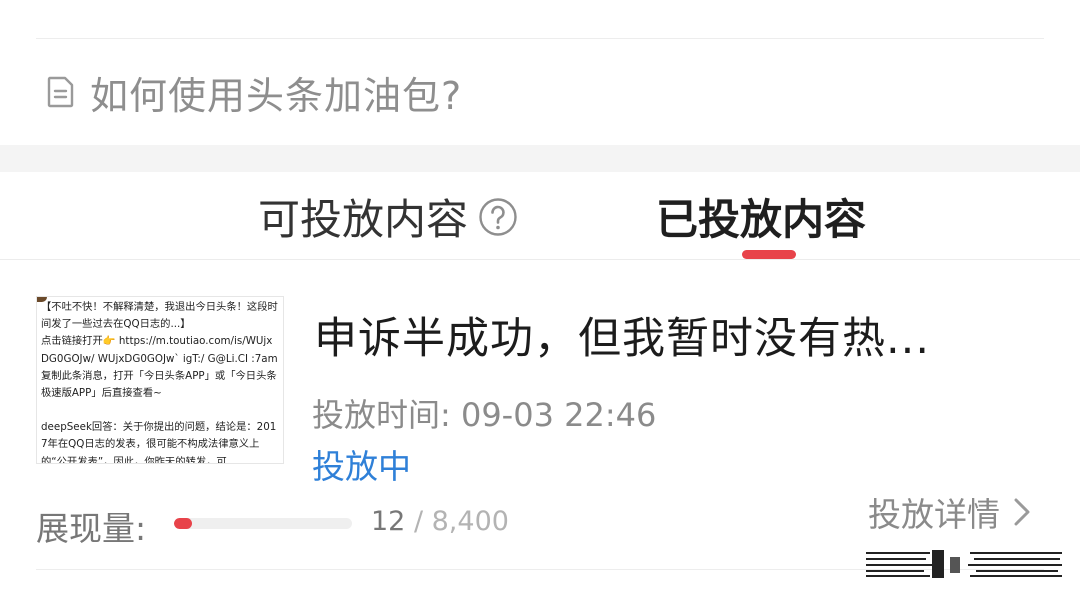  I want to click on top-divider, so click(540, 38).